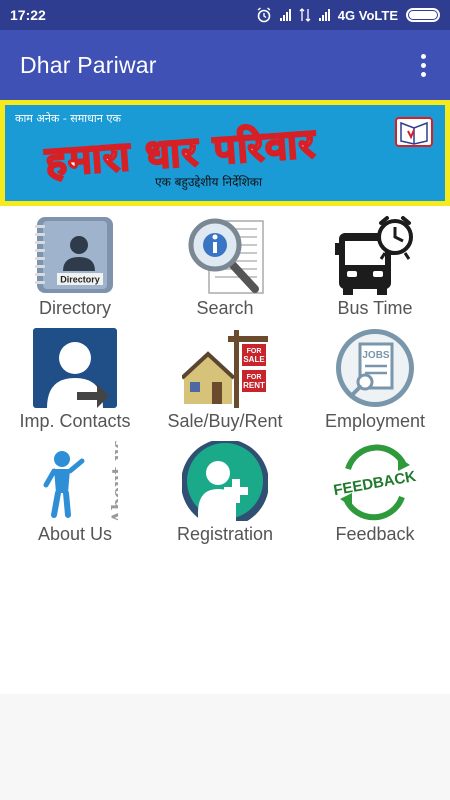 The height and width of the screenshot is (800, 450). I want to click on jobs-icon-text: JOBS, so click(376, 355).